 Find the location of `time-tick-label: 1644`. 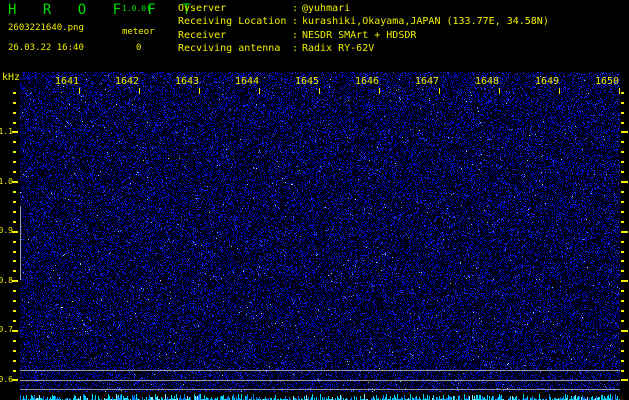

time-tick-label: 1644 is located at coordinates (247, 81).